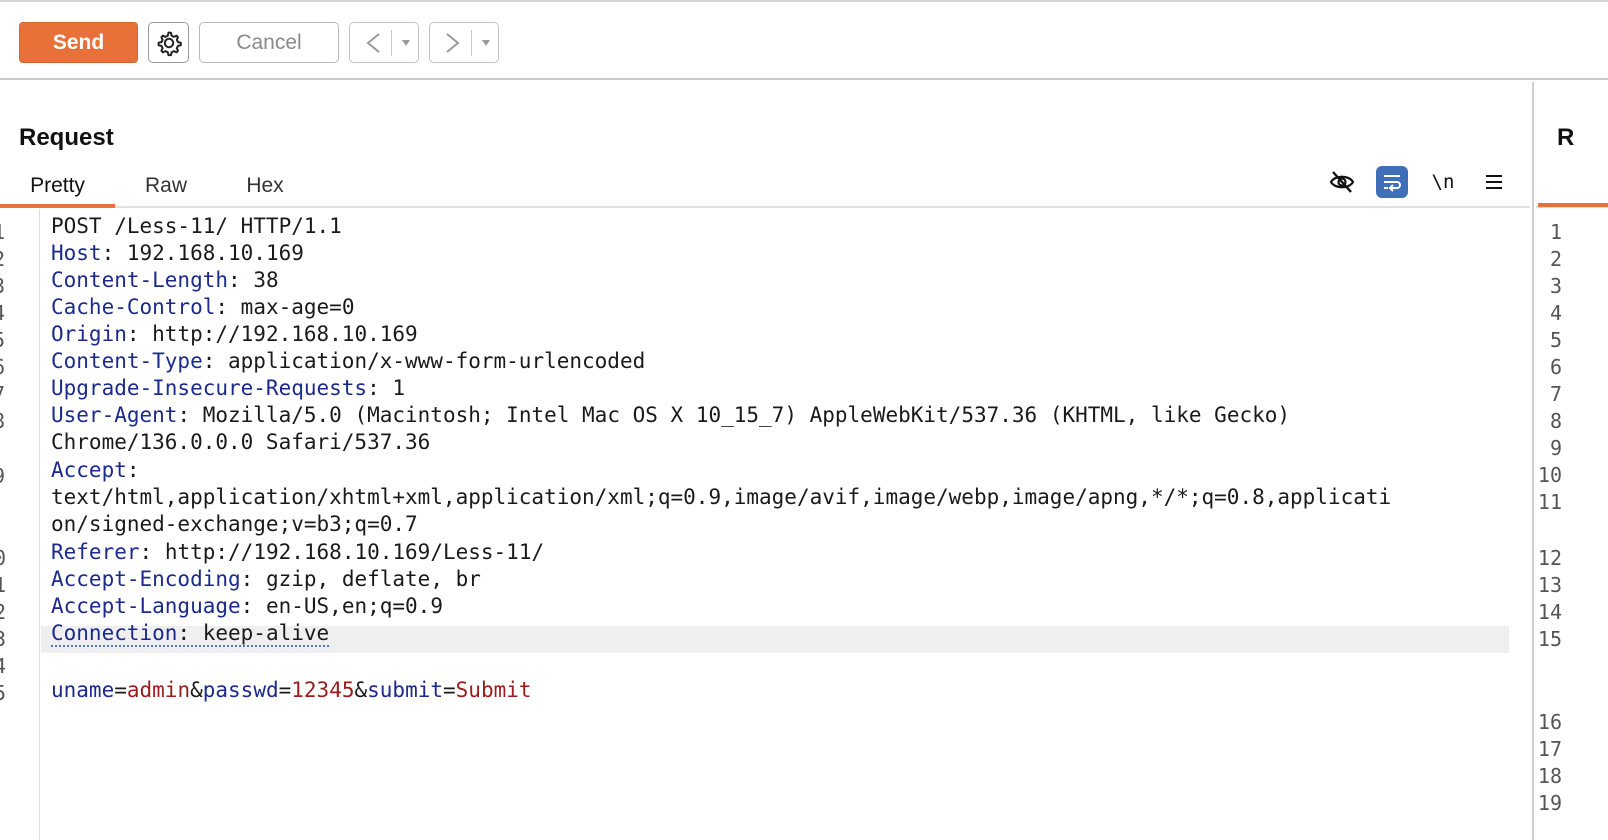  Describe the element at coordinates (3, 612) in the screenshot. I see `line-number: 12` at that location.